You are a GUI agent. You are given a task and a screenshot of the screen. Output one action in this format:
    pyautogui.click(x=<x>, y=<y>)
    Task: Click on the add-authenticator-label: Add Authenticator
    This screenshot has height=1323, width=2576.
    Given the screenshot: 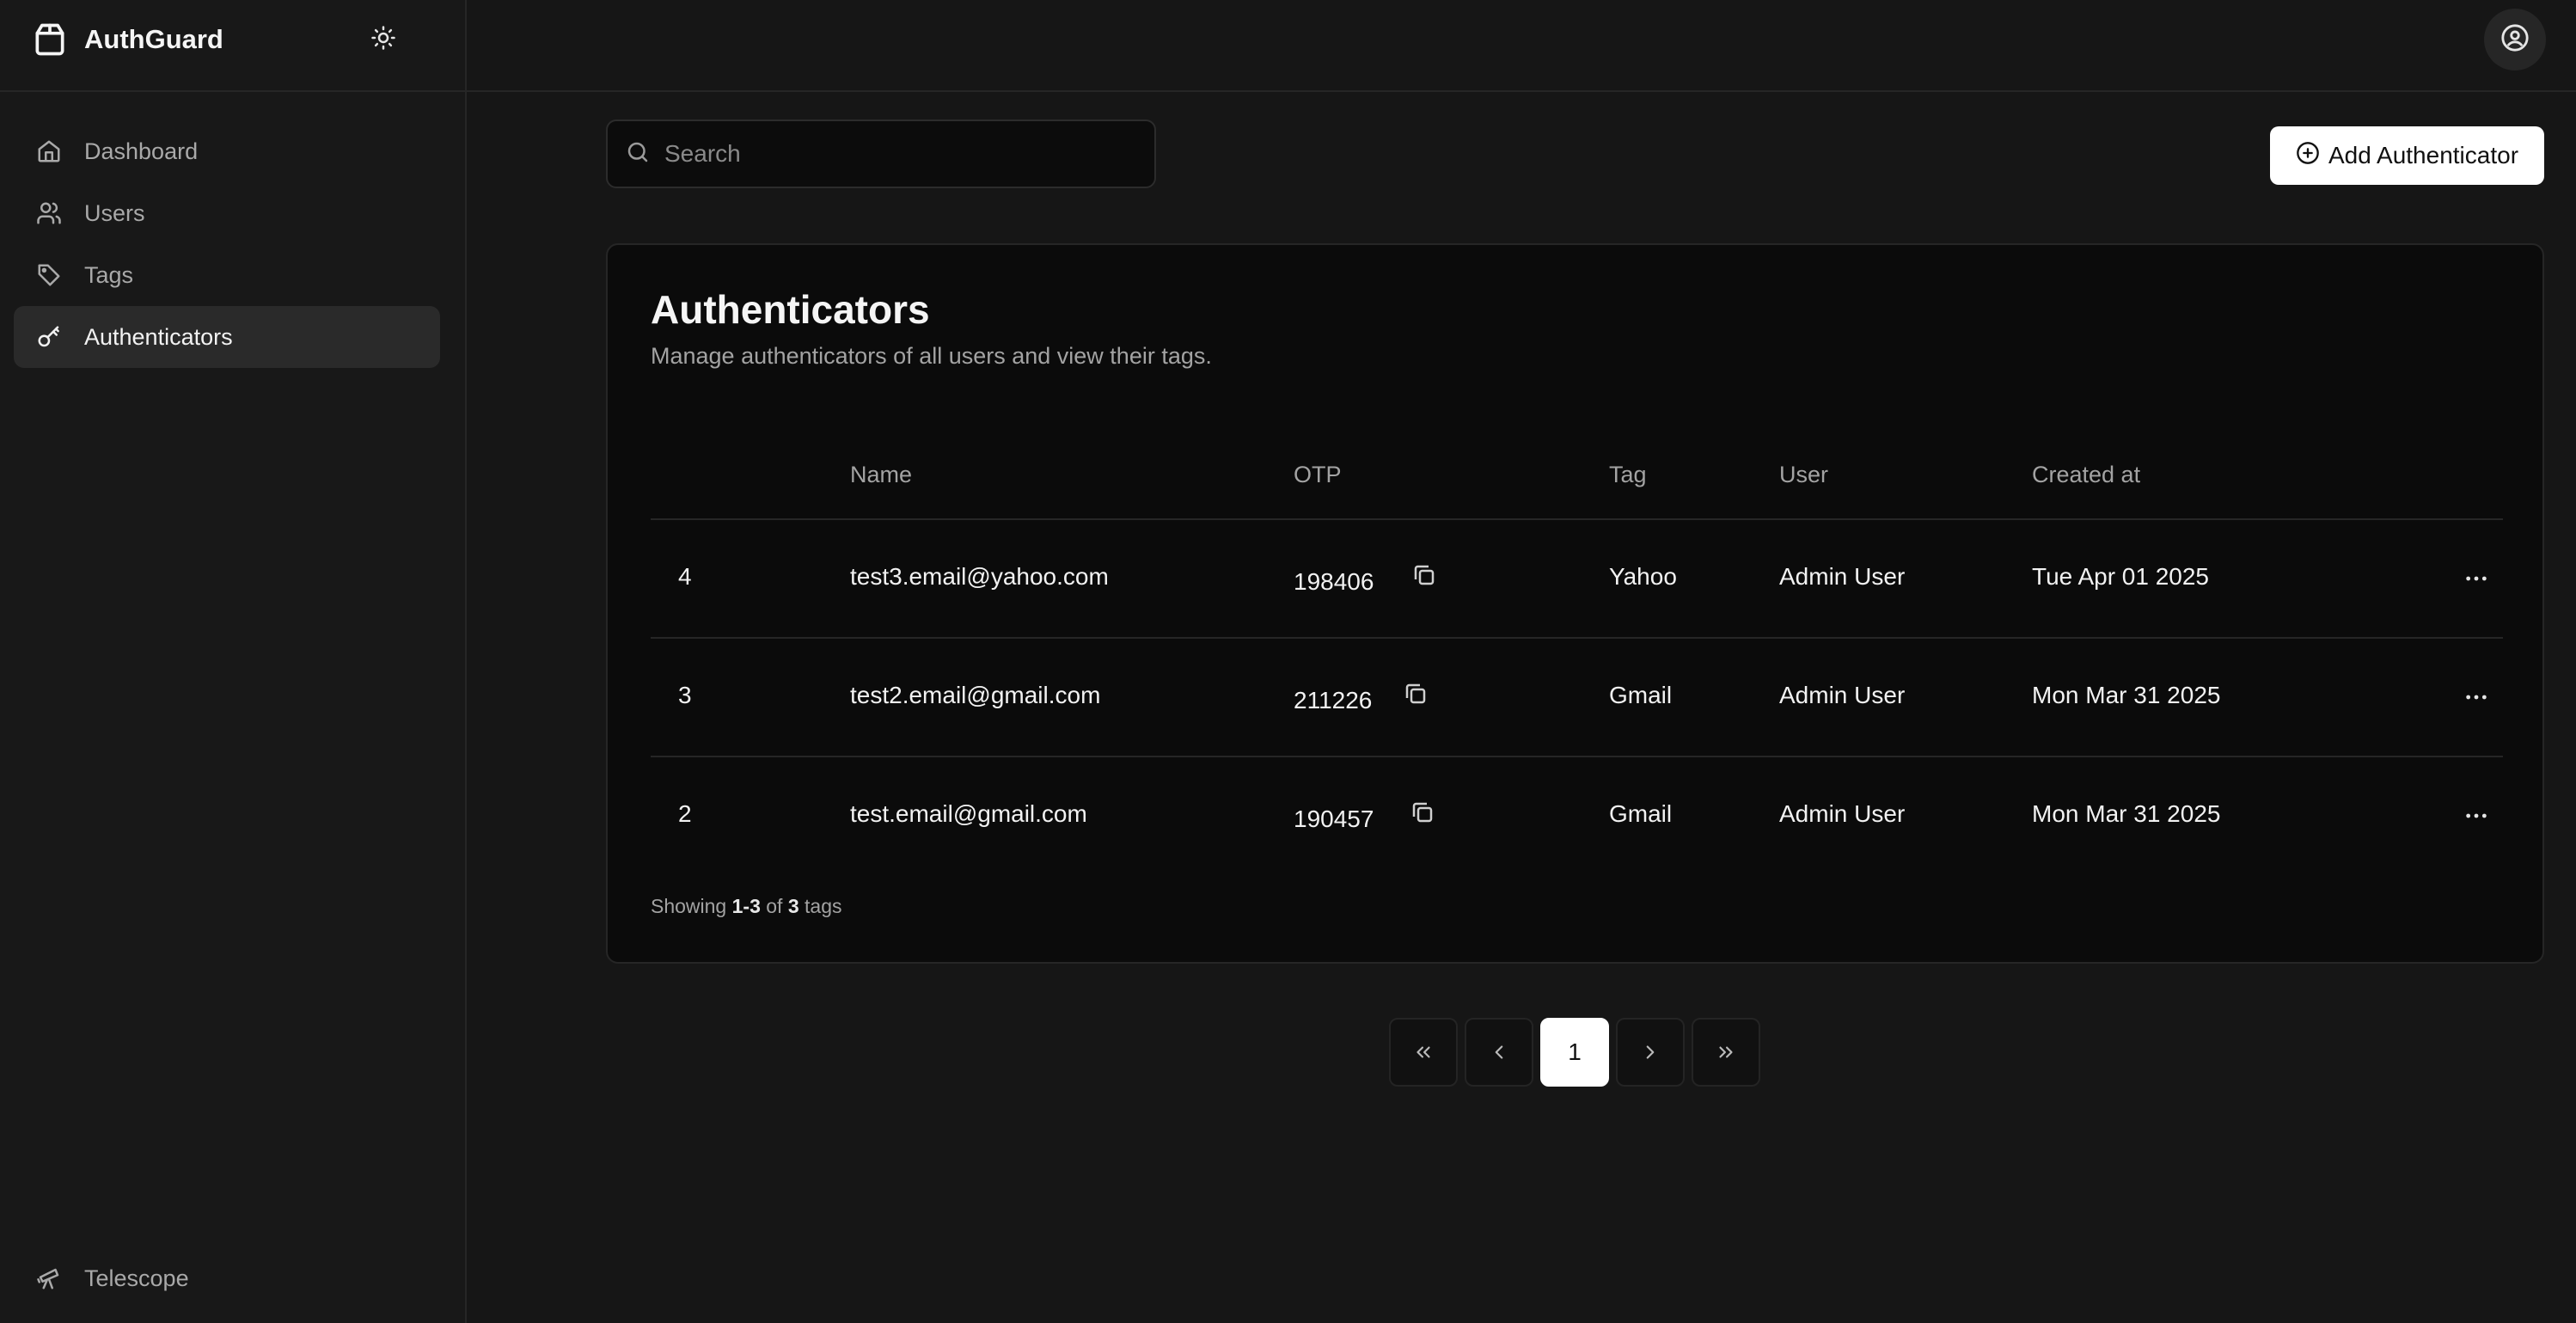 What is the action you would take?
    pyautogui.click(x=2423, y=155)
    